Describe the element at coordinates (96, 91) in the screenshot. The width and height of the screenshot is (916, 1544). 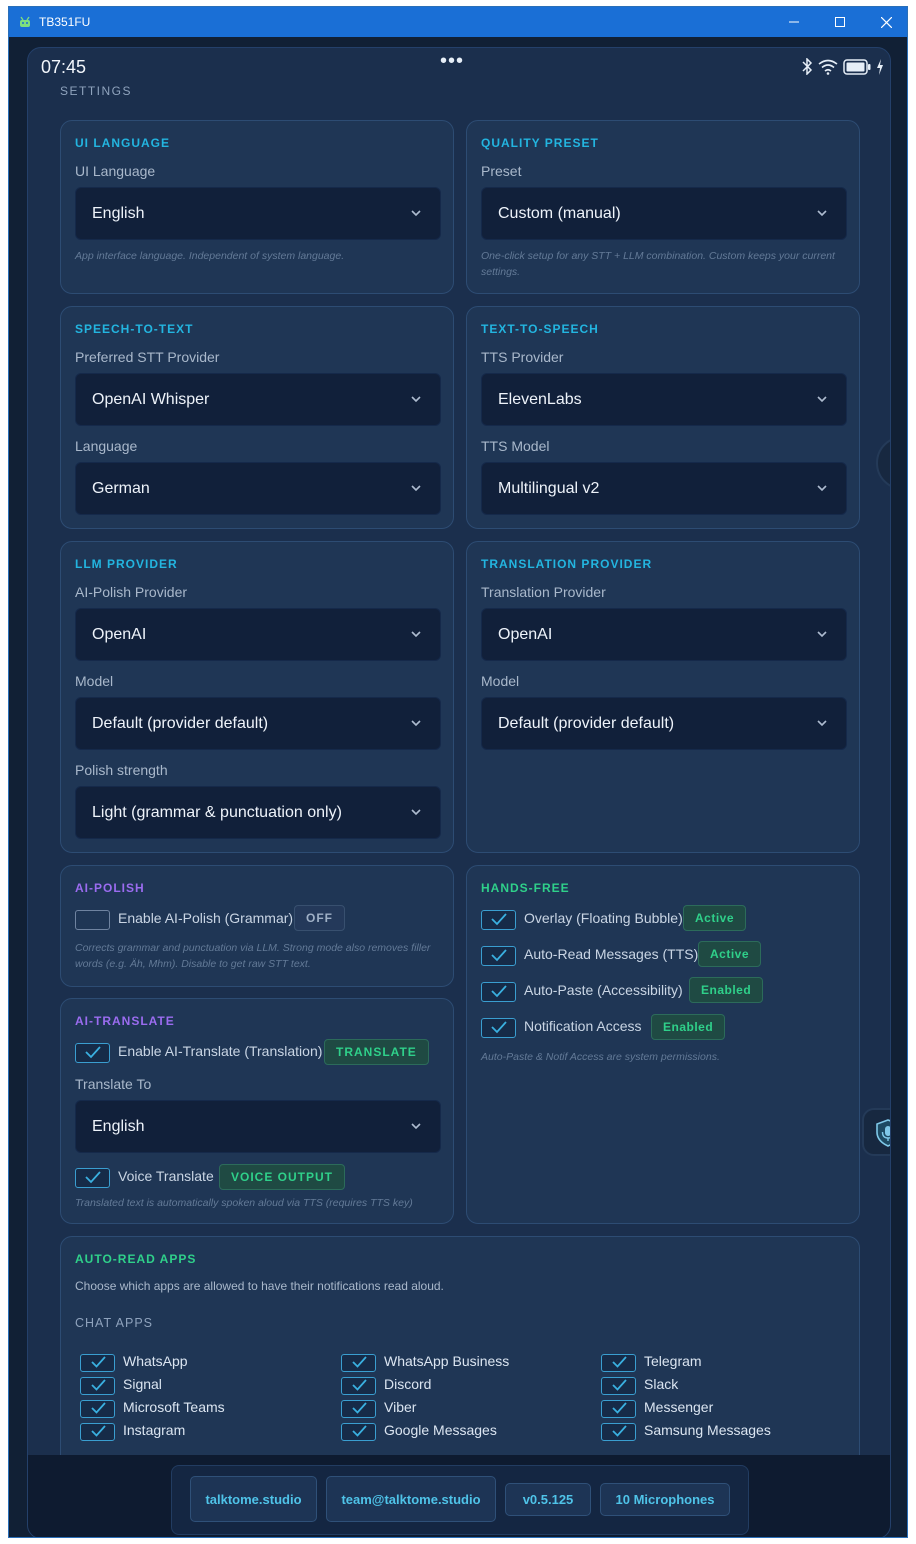
I see `page-title: SETTINGS` at that location.